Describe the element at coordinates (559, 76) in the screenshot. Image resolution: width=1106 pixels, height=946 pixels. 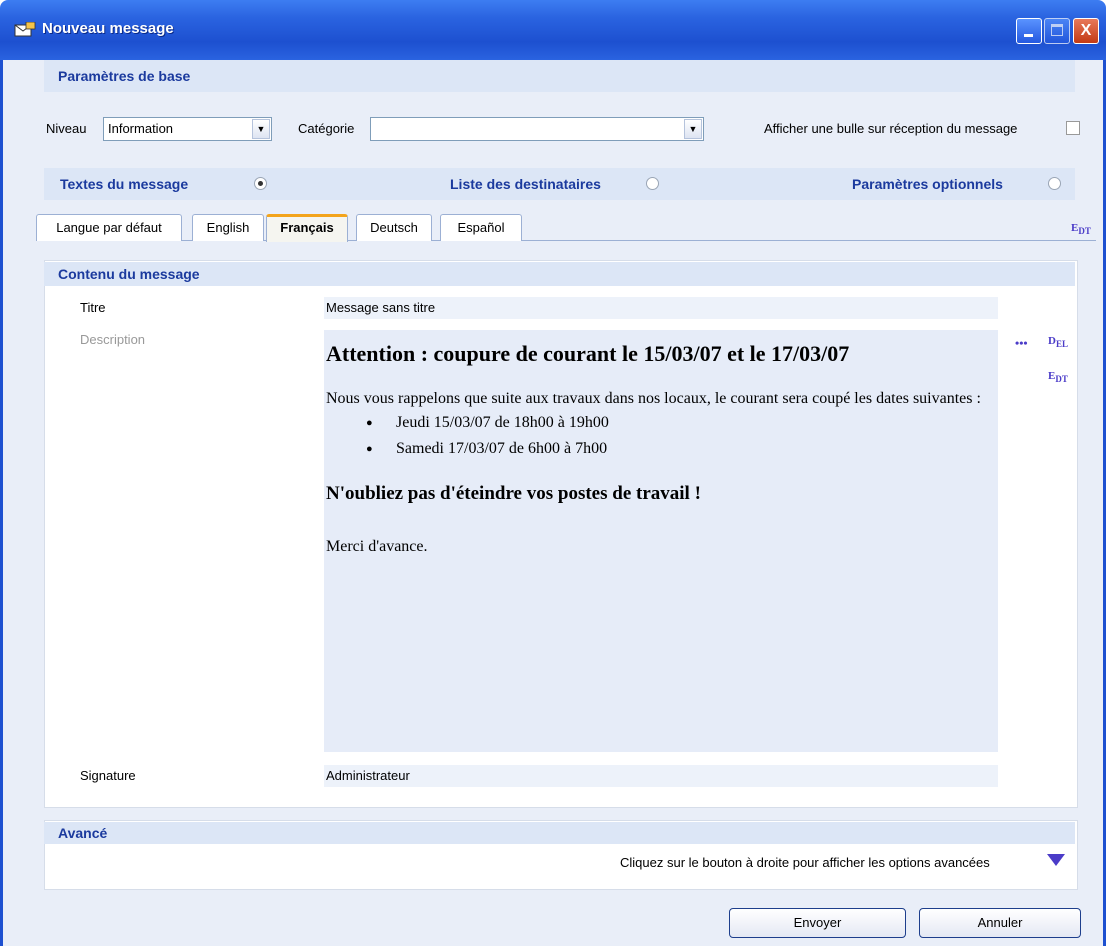
I see `section-basic-header: Paramètres de base` at that location.